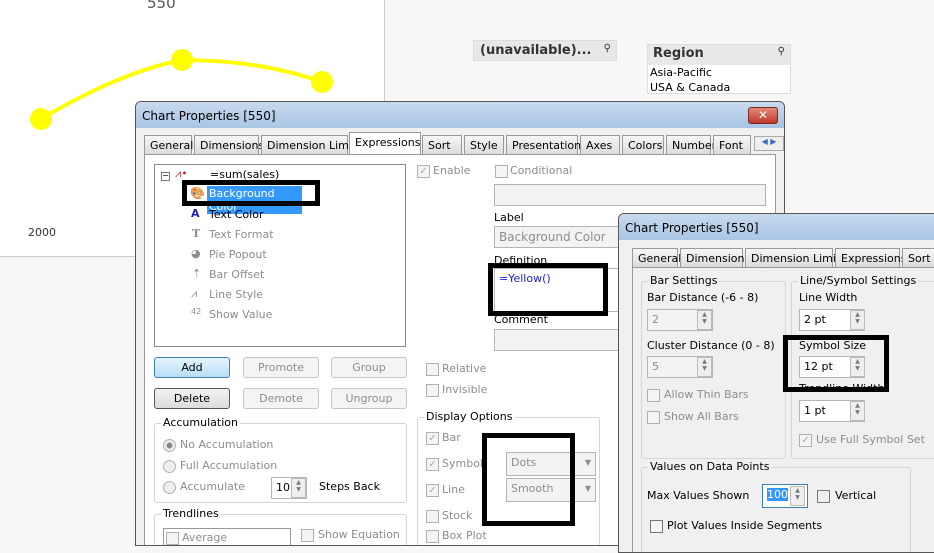 The width and height of the screenshot is (934, 553). What do you see at coordinates (857, 320) in the screenshot?
I see `line-width-spinner: ▲ ▼` at bounding box center [857, 320].